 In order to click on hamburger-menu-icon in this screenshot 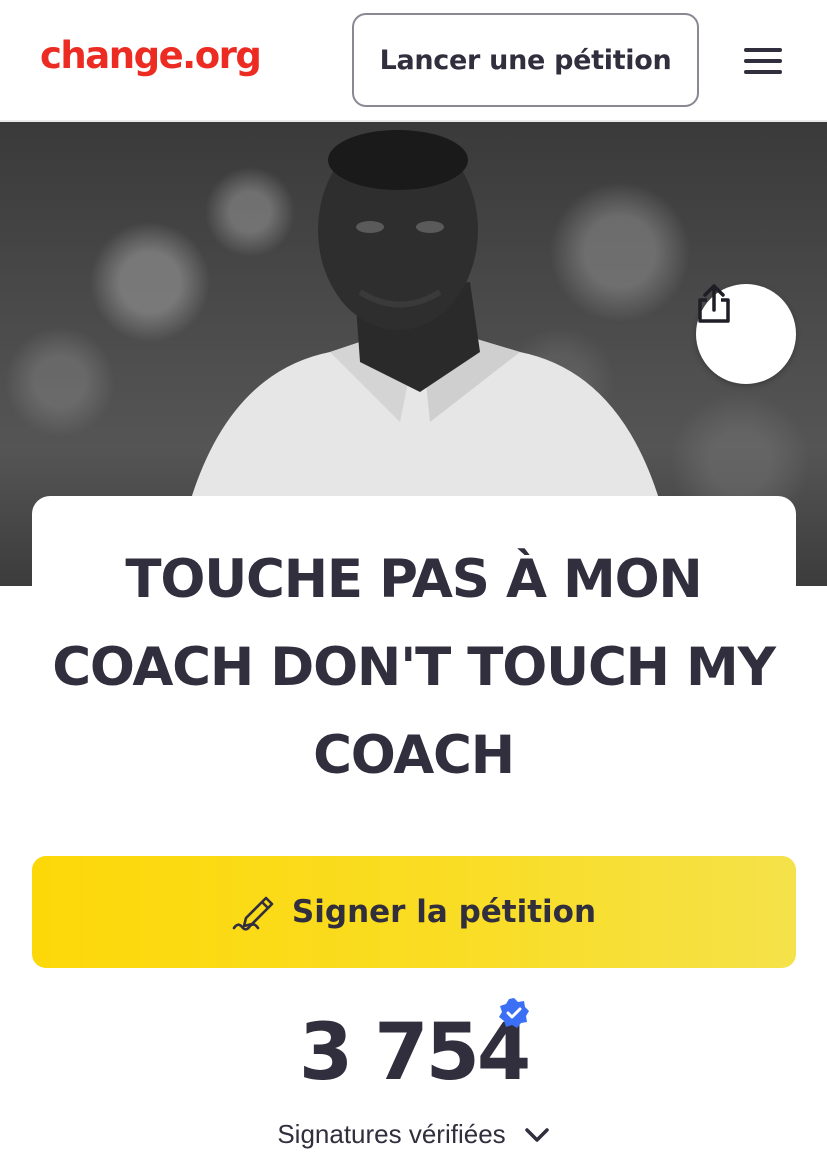, I will do `click(763, 61)`.